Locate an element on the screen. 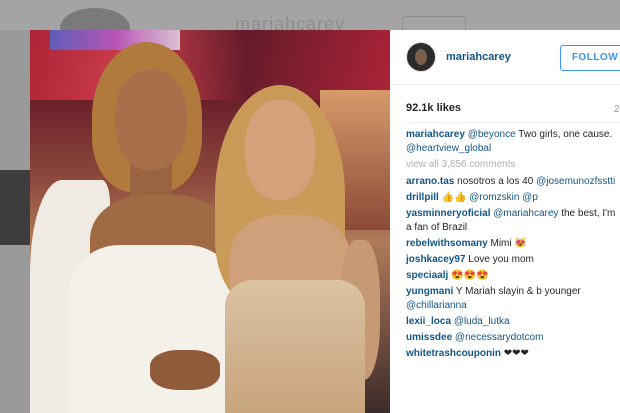  comment-username: lexii_loca is located at coordinates (428, 321).